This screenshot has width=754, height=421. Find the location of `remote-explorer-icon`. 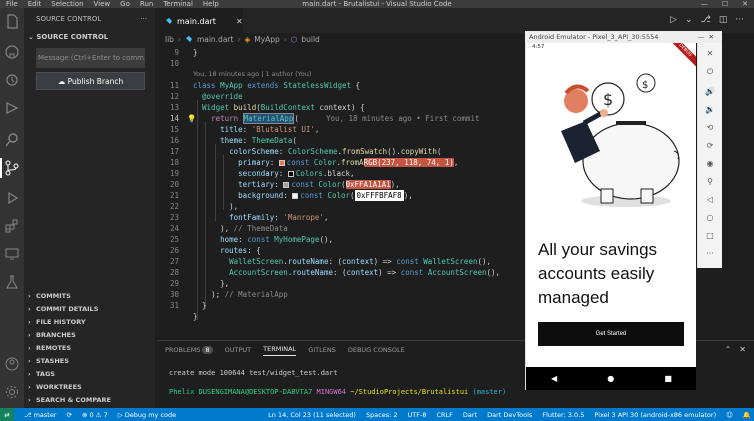

remote-explorer-icon is located at coordinates (12, 254).